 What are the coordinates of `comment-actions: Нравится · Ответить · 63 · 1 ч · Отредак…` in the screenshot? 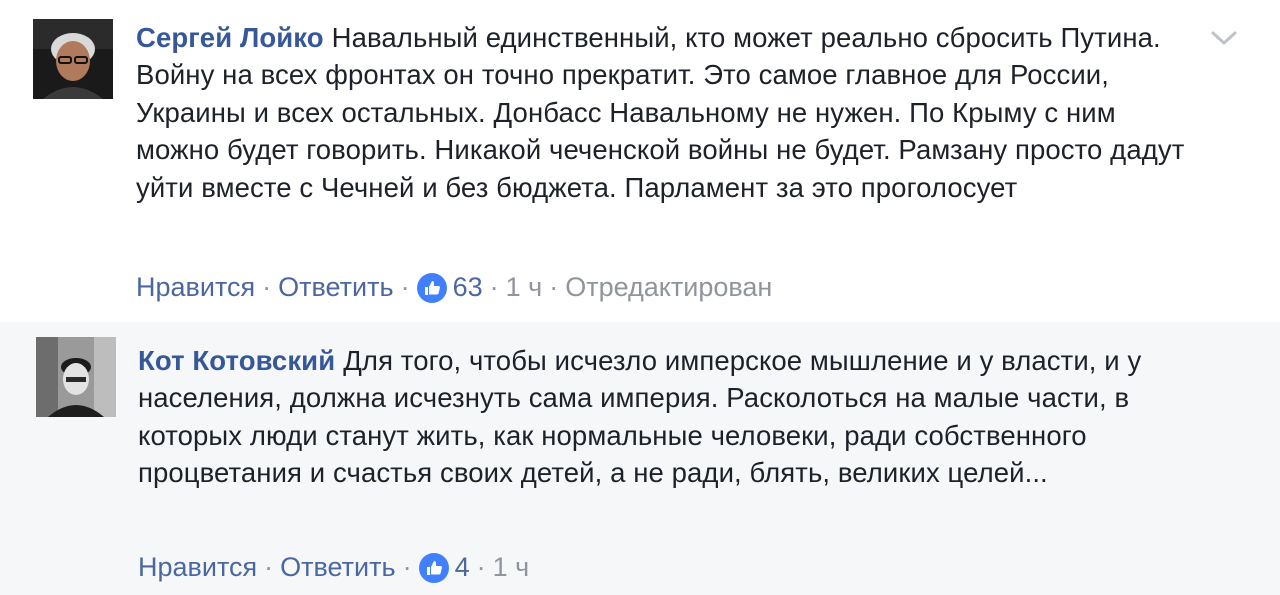 It's located at (454, 287).